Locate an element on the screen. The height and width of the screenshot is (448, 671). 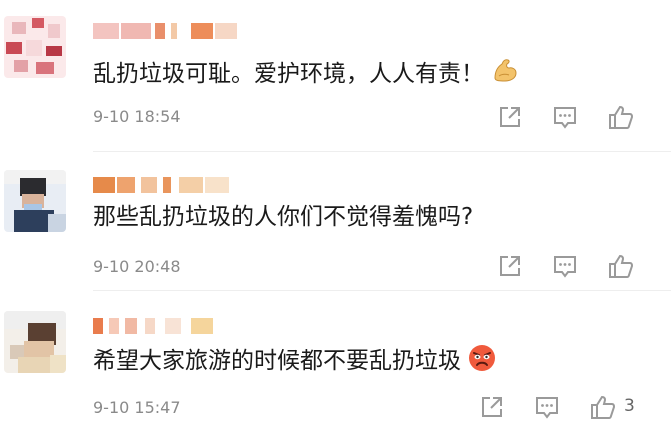
comment-text-content: 那些乱扔垃圾的人你们不觉得羞愧吗? is located at coordinates (283, 217).